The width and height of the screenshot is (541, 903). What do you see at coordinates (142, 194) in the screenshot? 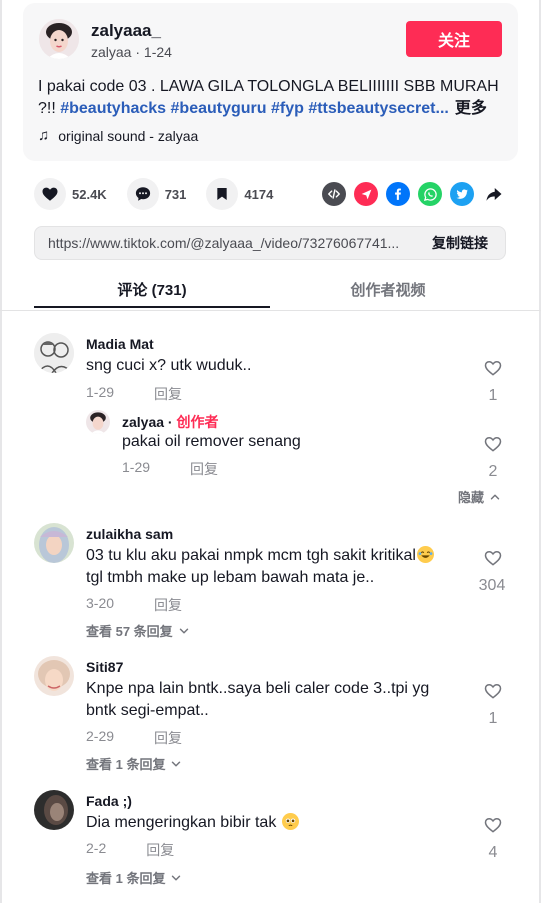
I see `comment-icon` at bounding box center [142, 194].